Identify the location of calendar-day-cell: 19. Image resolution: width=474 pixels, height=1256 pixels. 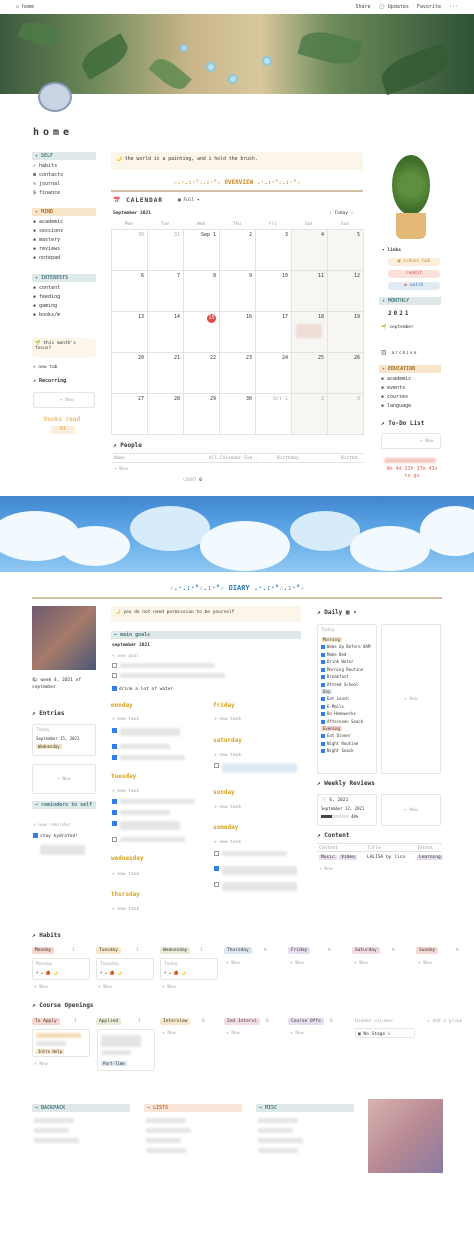
(346, 332).